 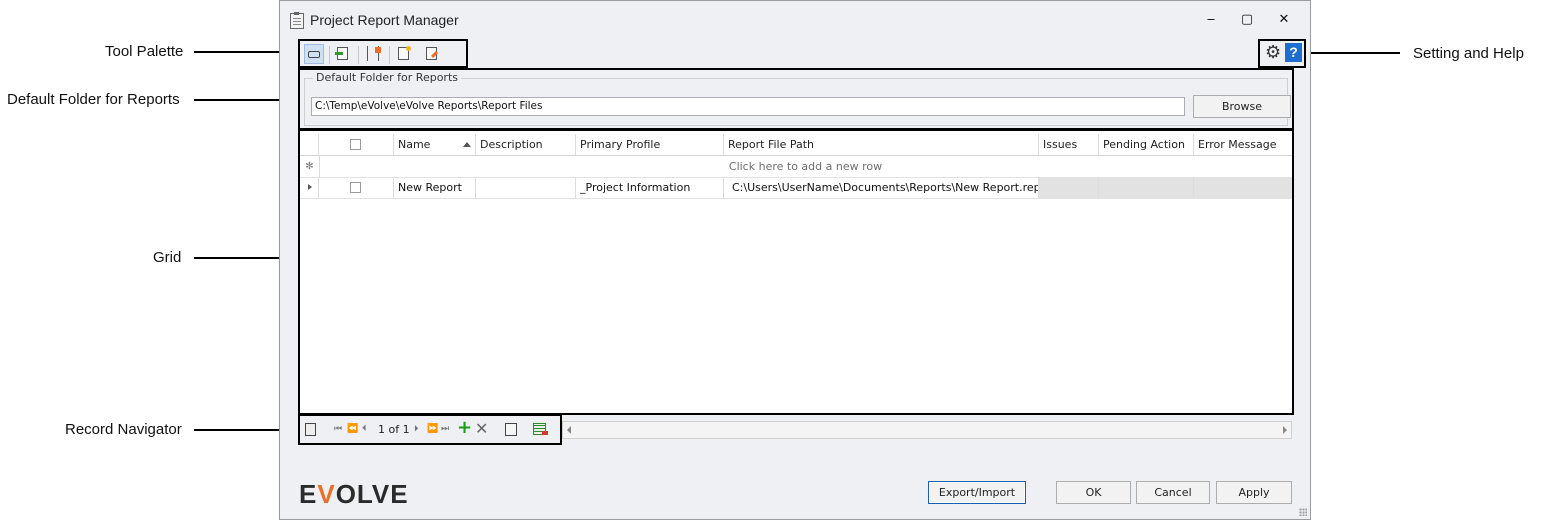 What do you see at coordinates (144, 51) in the screenshot?
I see `callout-tool-palette: Tool Palette` at bounding box center [144, 51].